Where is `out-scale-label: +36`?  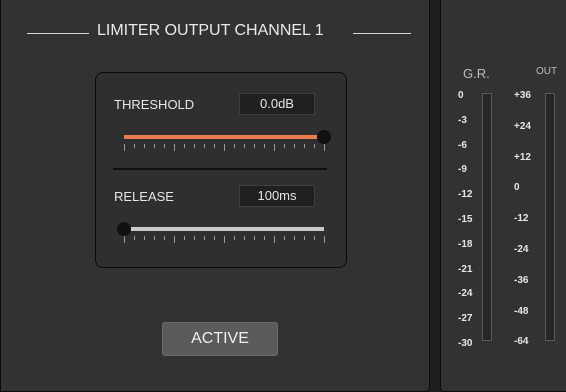
out-scale-label: +36 is located at coordinates (522, 95).